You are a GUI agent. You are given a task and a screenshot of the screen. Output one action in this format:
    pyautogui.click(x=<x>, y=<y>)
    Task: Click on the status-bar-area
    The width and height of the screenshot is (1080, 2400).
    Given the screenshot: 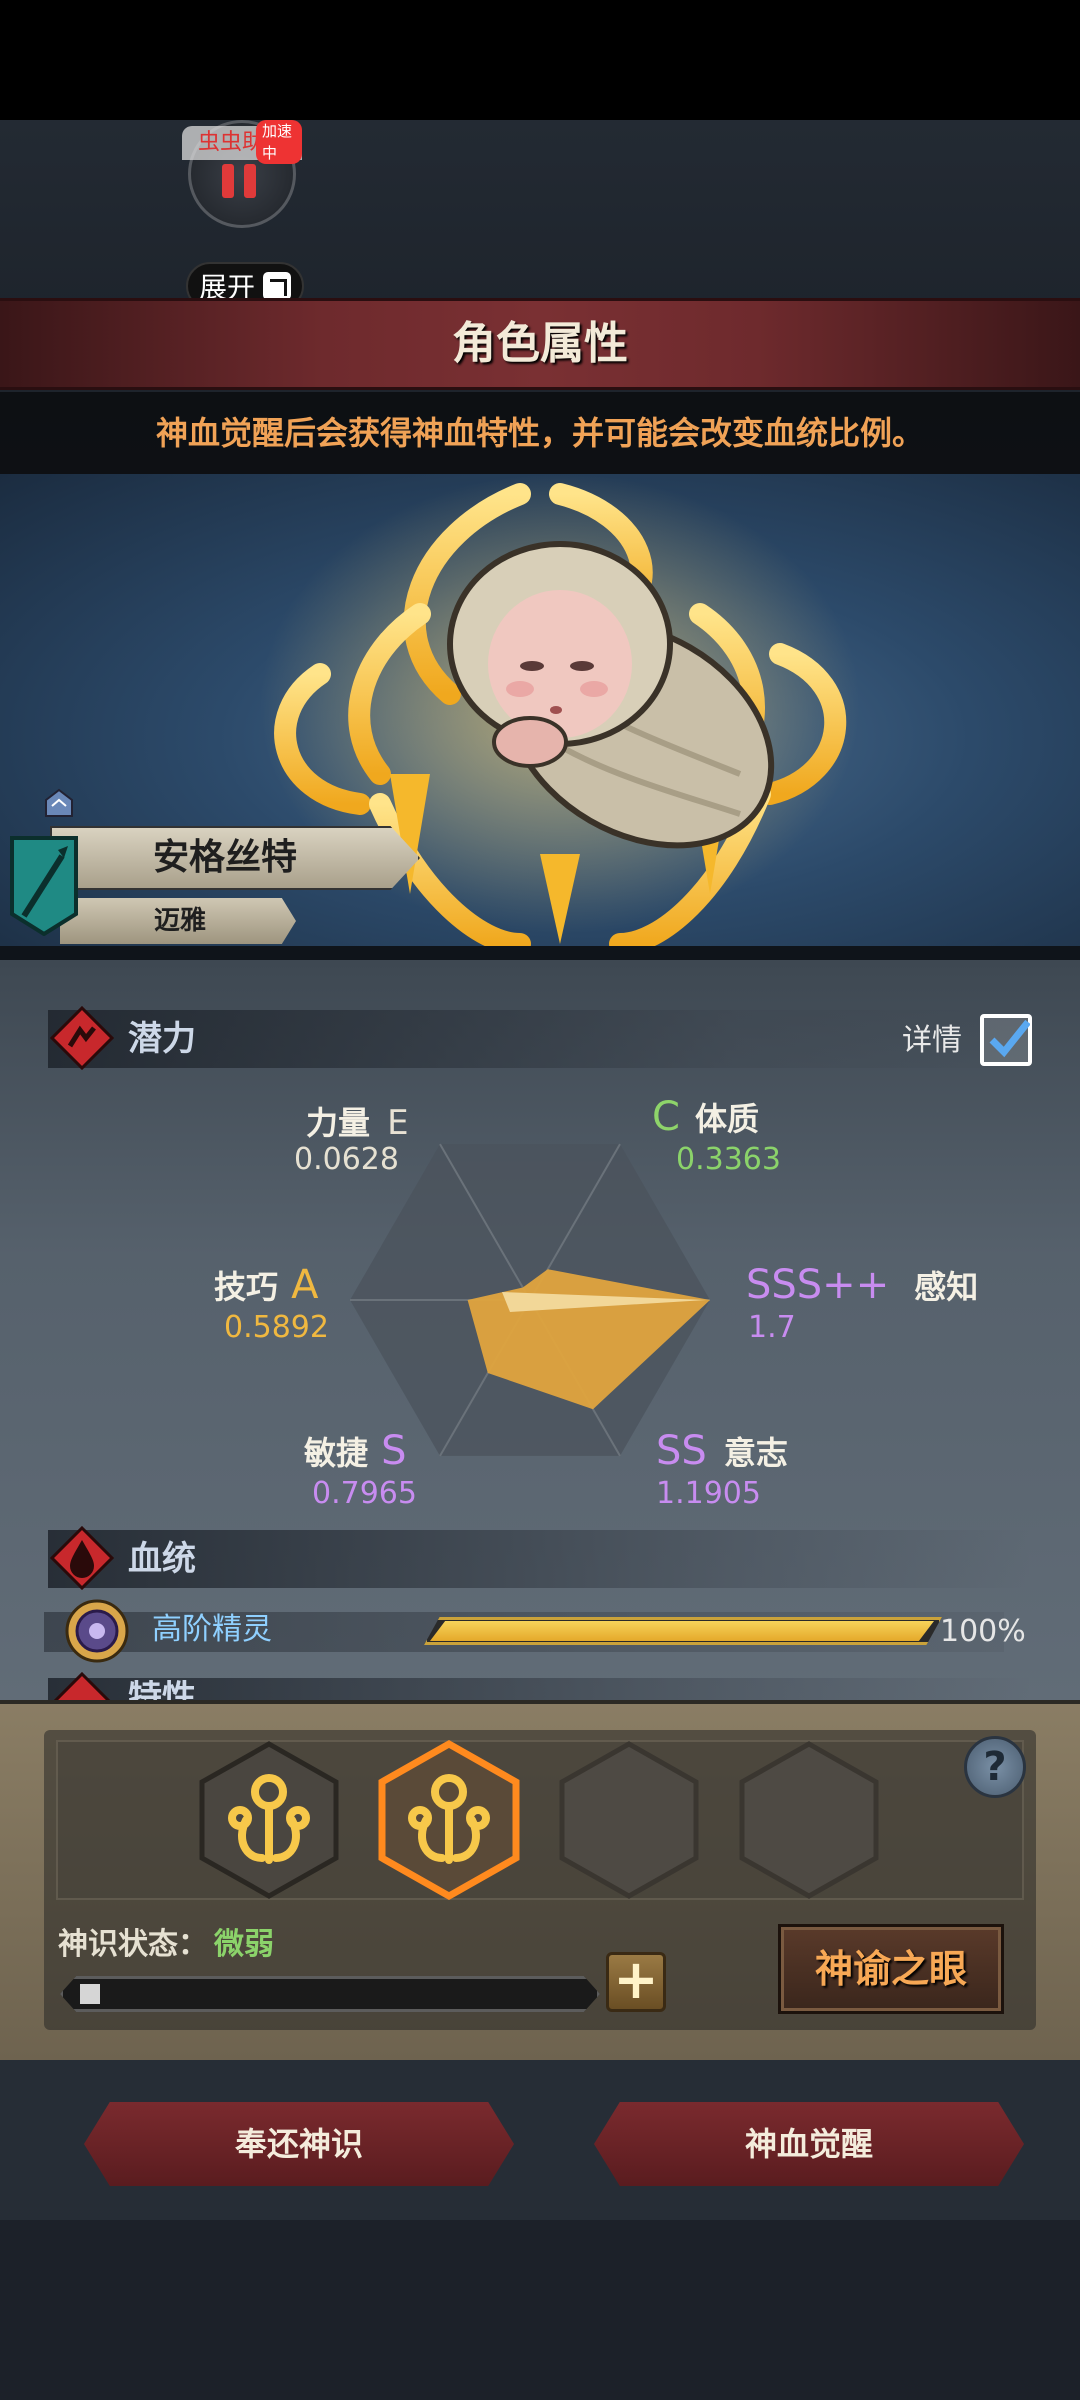 What is the action you would take?
    pyautogui.click(x=540, y=60)
    